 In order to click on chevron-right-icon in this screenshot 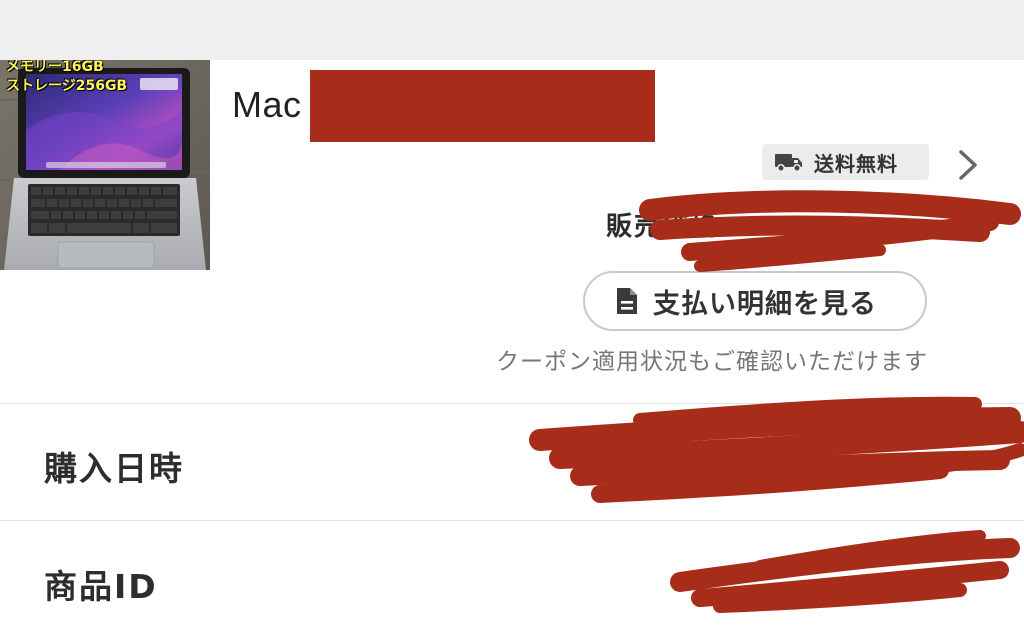, I will do `click(968, 165)`.